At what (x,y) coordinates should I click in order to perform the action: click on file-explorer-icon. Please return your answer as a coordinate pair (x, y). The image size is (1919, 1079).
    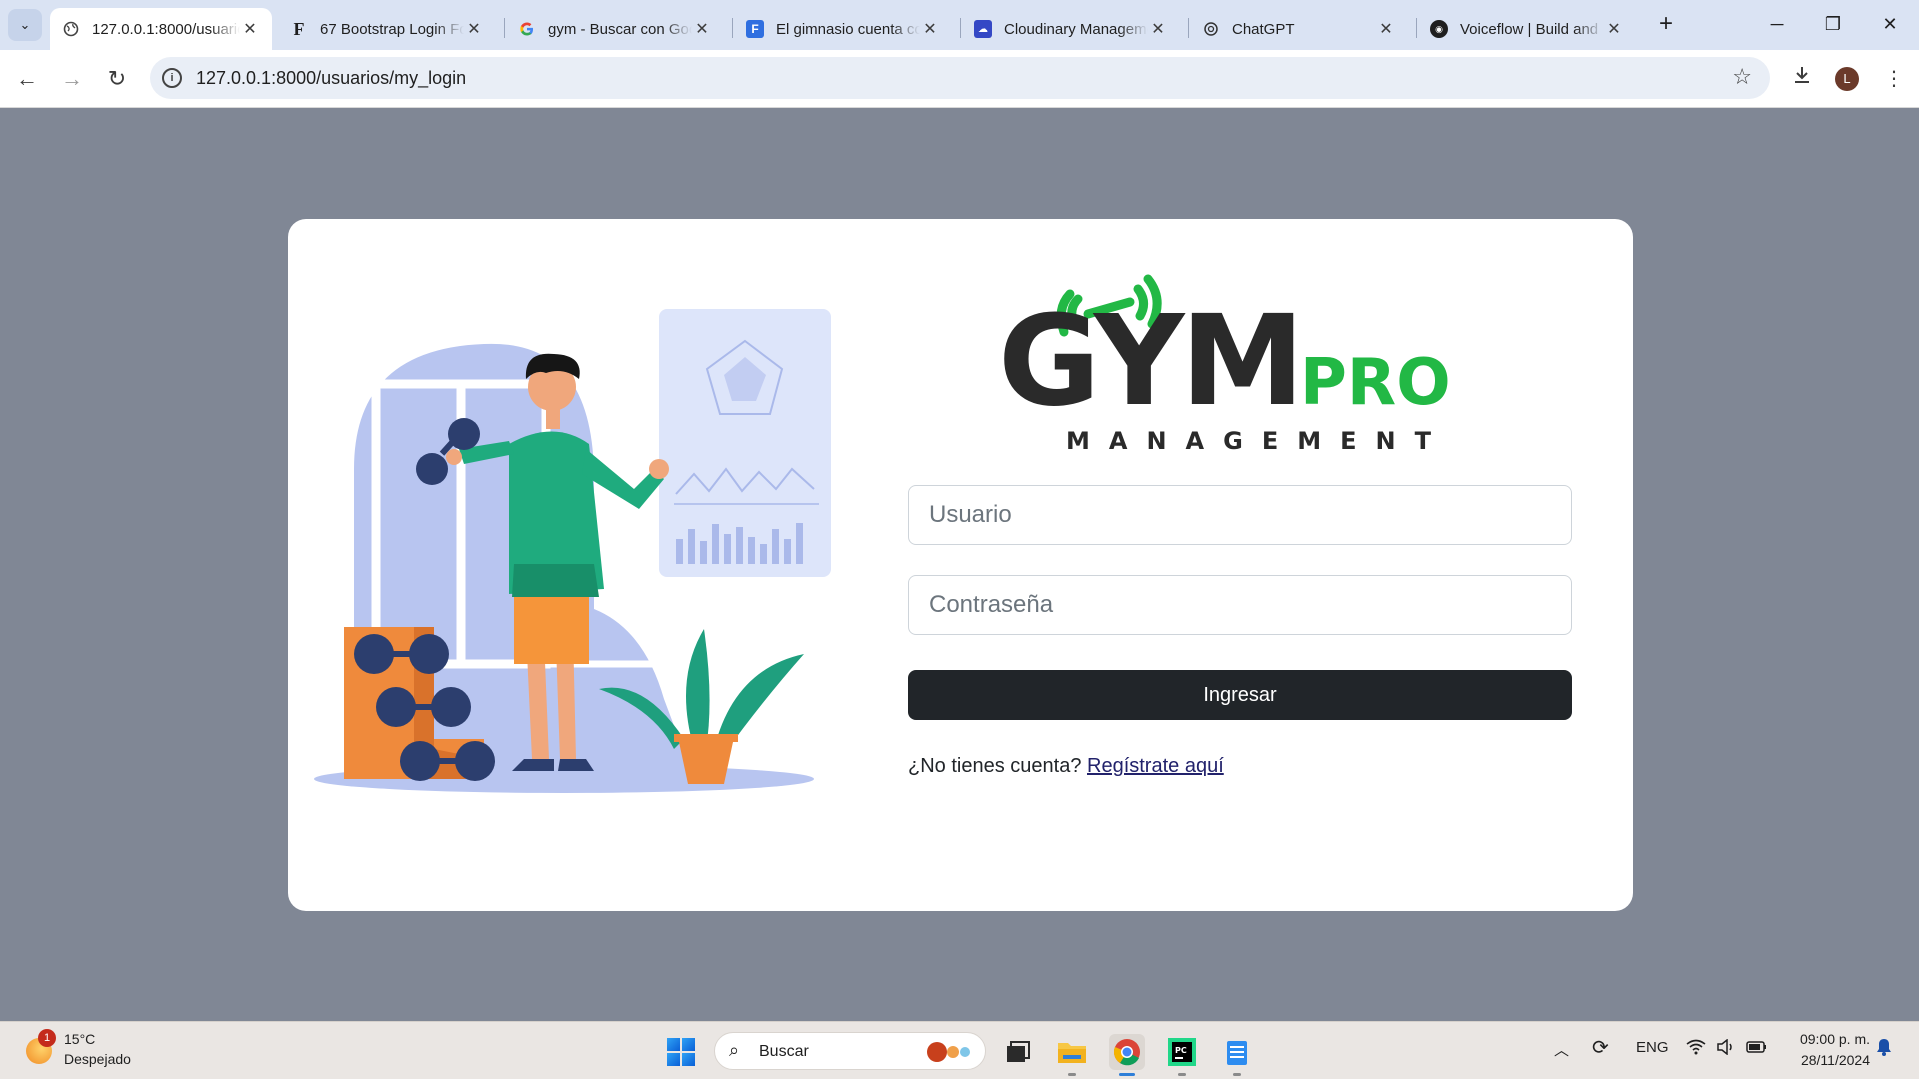
    Looking at the image, I should click on (1072, 1055).